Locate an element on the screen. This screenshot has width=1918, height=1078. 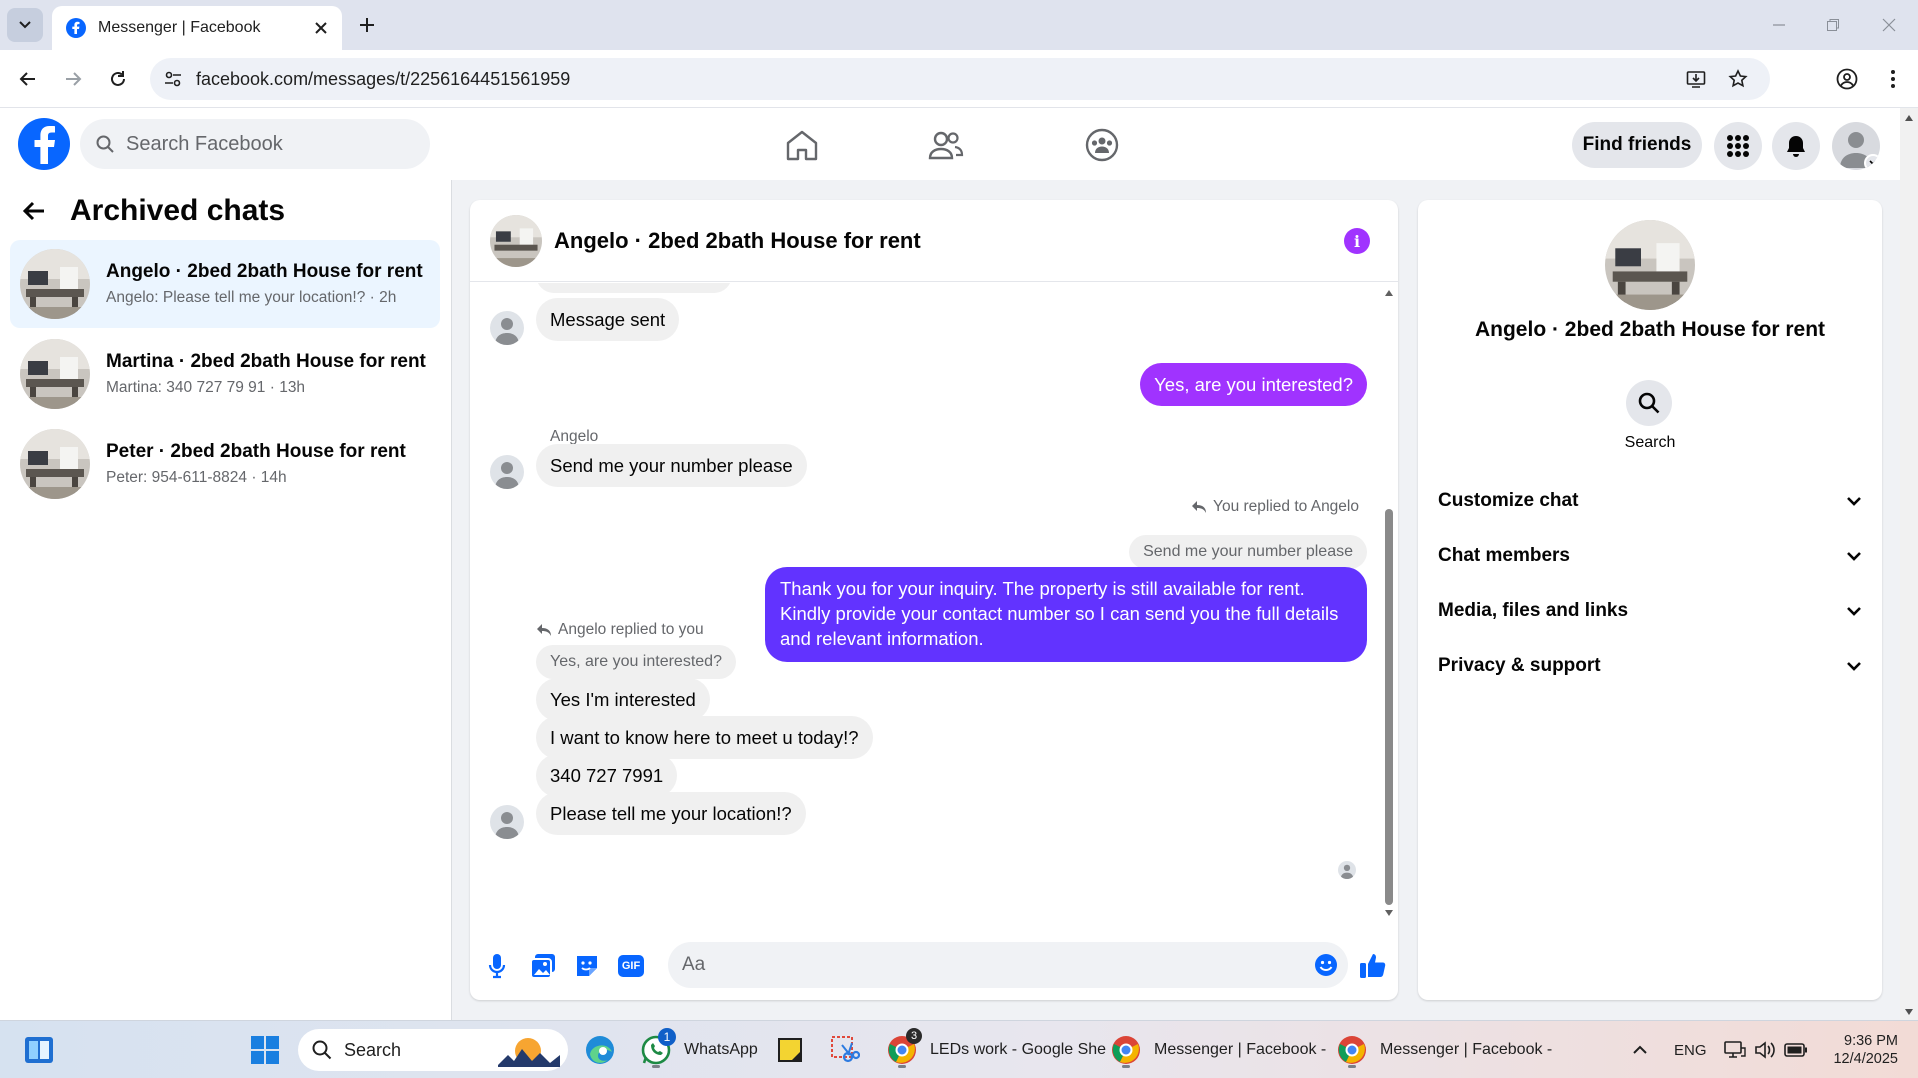
attach-photo-button is located at coordinates (543, 966).